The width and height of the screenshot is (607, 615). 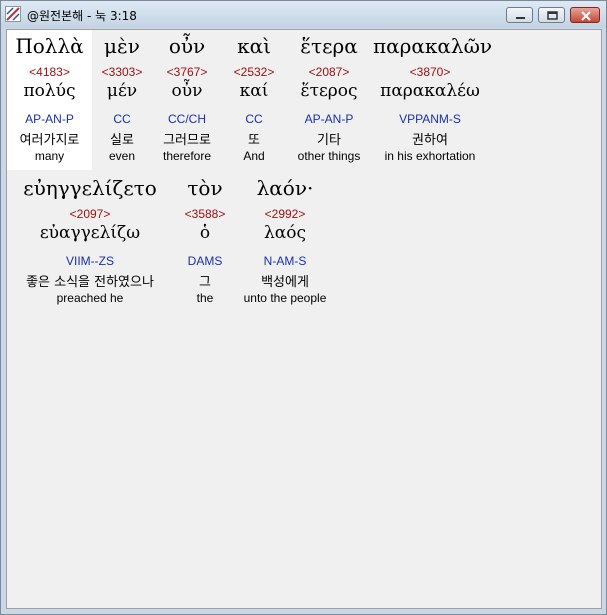 I want to click on english-gloss: preached he, so click(x=90, y=298).